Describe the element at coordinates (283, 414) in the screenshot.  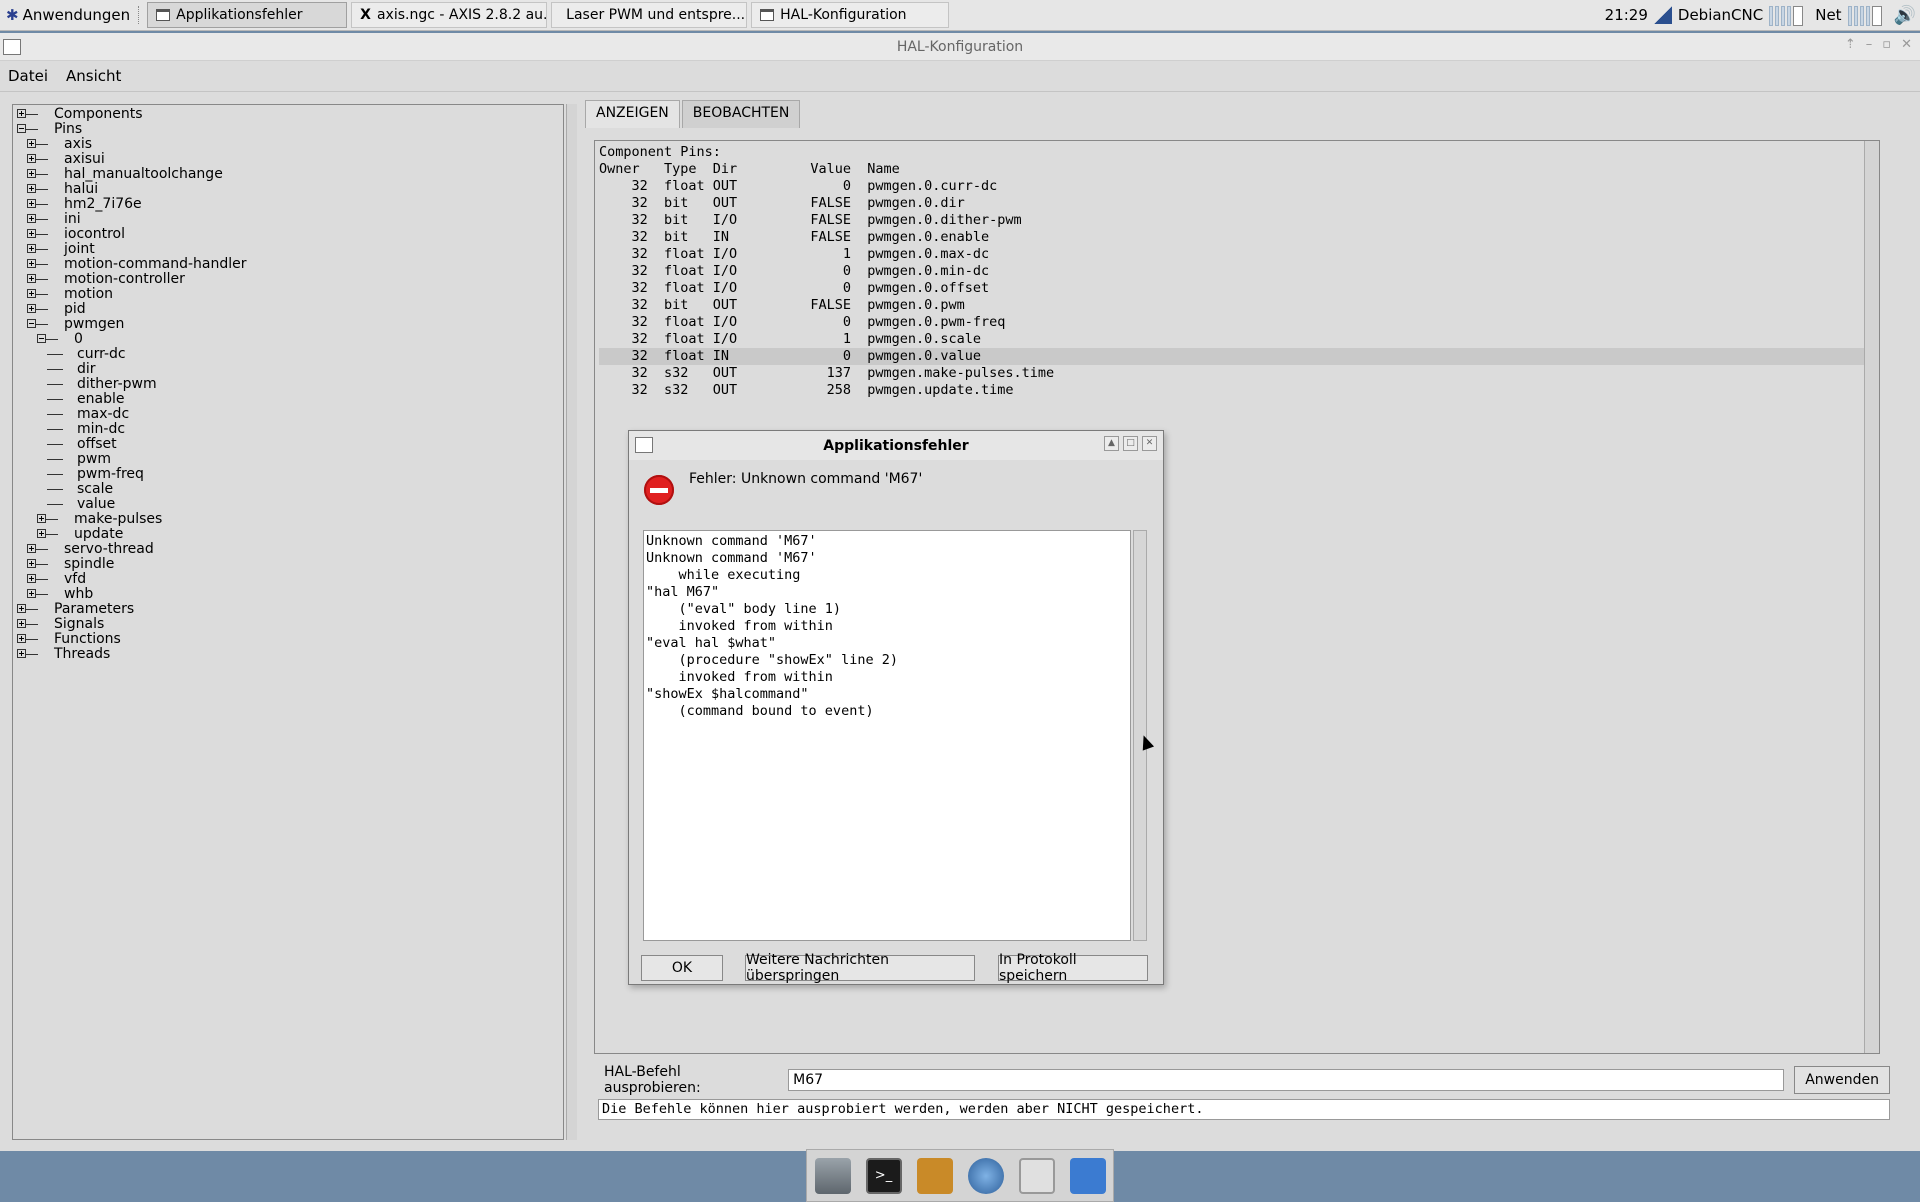
I see `tree-item: max-dc` at that location.